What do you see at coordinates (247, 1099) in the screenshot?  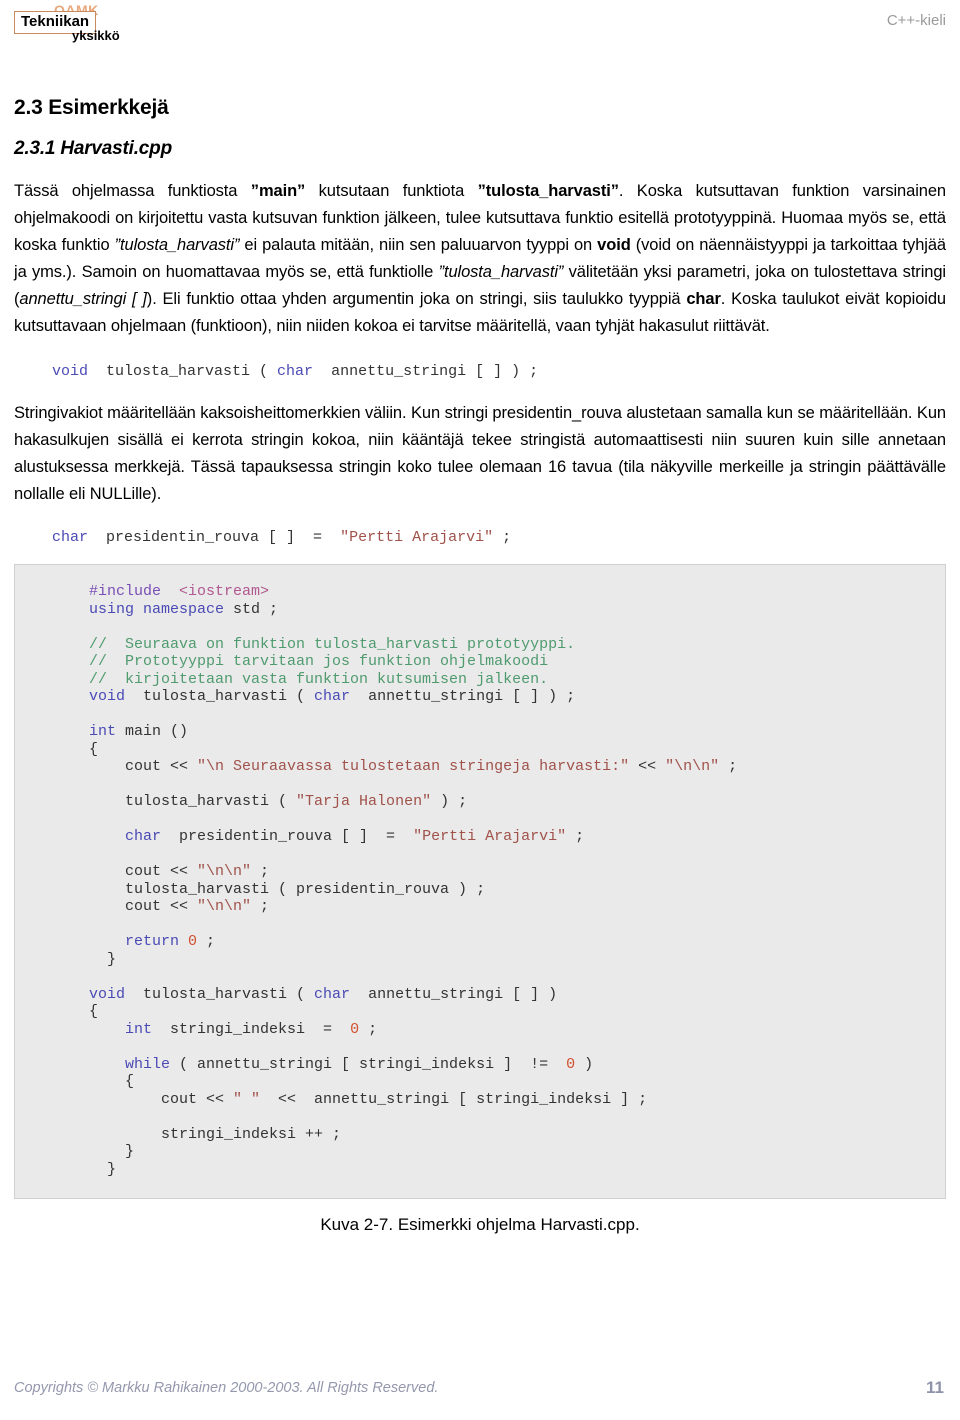 I see `code-token: " "` at bounding box center [247, 1099].